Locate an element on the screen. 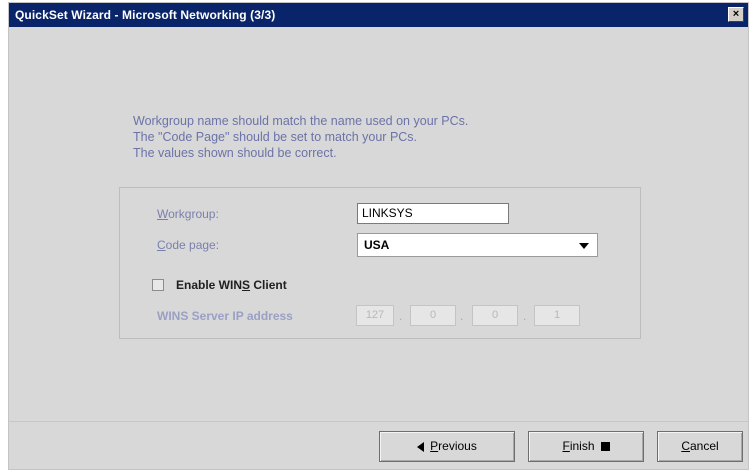 This screenshot has height=472, width=751. wins-ip-octet-4: 1 is located at coordinates (557, 315).